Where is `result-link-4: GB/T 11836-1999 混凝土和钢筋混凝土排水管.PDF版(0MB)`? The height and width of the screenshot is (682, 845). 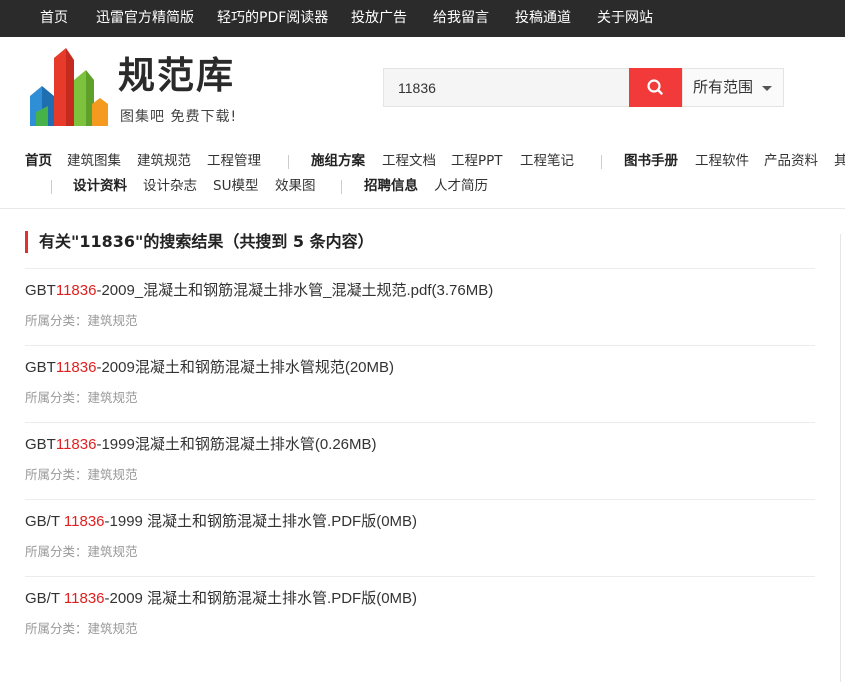
result-link-4: GB/T 11836-1999 混凝土和钢筋混凝土排水管.PDF版(0MB) is located at coordinates (221, 522).